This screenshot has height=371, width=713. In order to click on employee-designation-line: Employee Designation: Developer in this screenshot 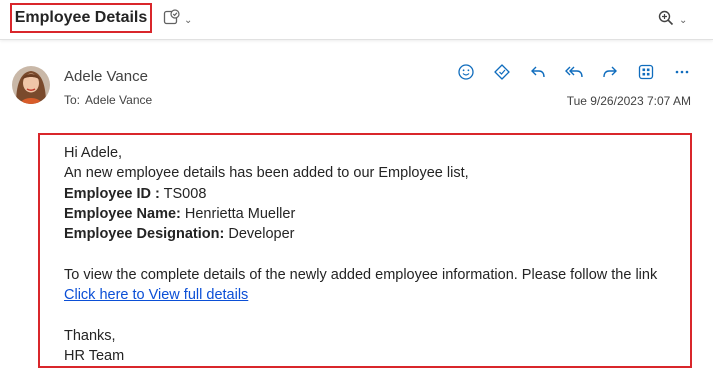, I will do `click(360, 234)`.